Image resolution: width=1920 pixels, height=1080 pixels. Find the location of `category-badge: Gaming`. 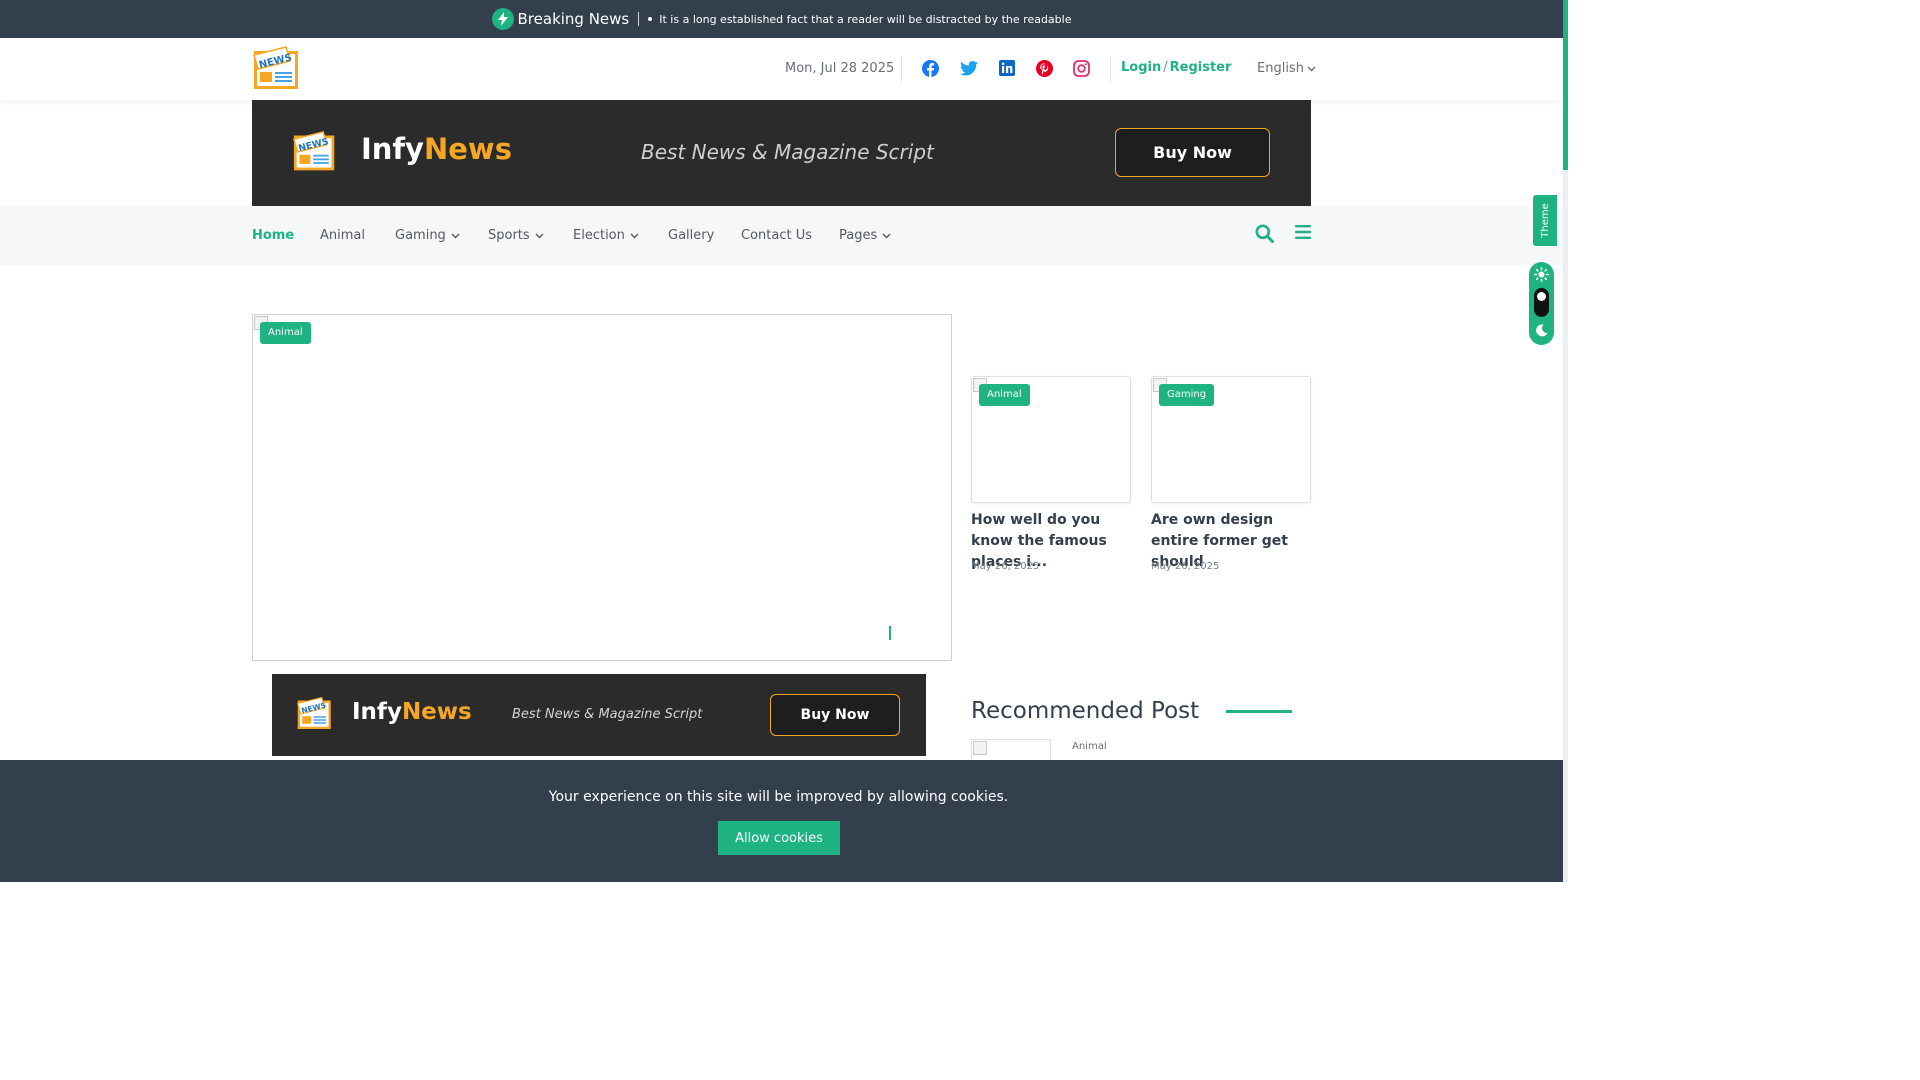

category-badge: Gaming is located at coordinates (1187, 395).